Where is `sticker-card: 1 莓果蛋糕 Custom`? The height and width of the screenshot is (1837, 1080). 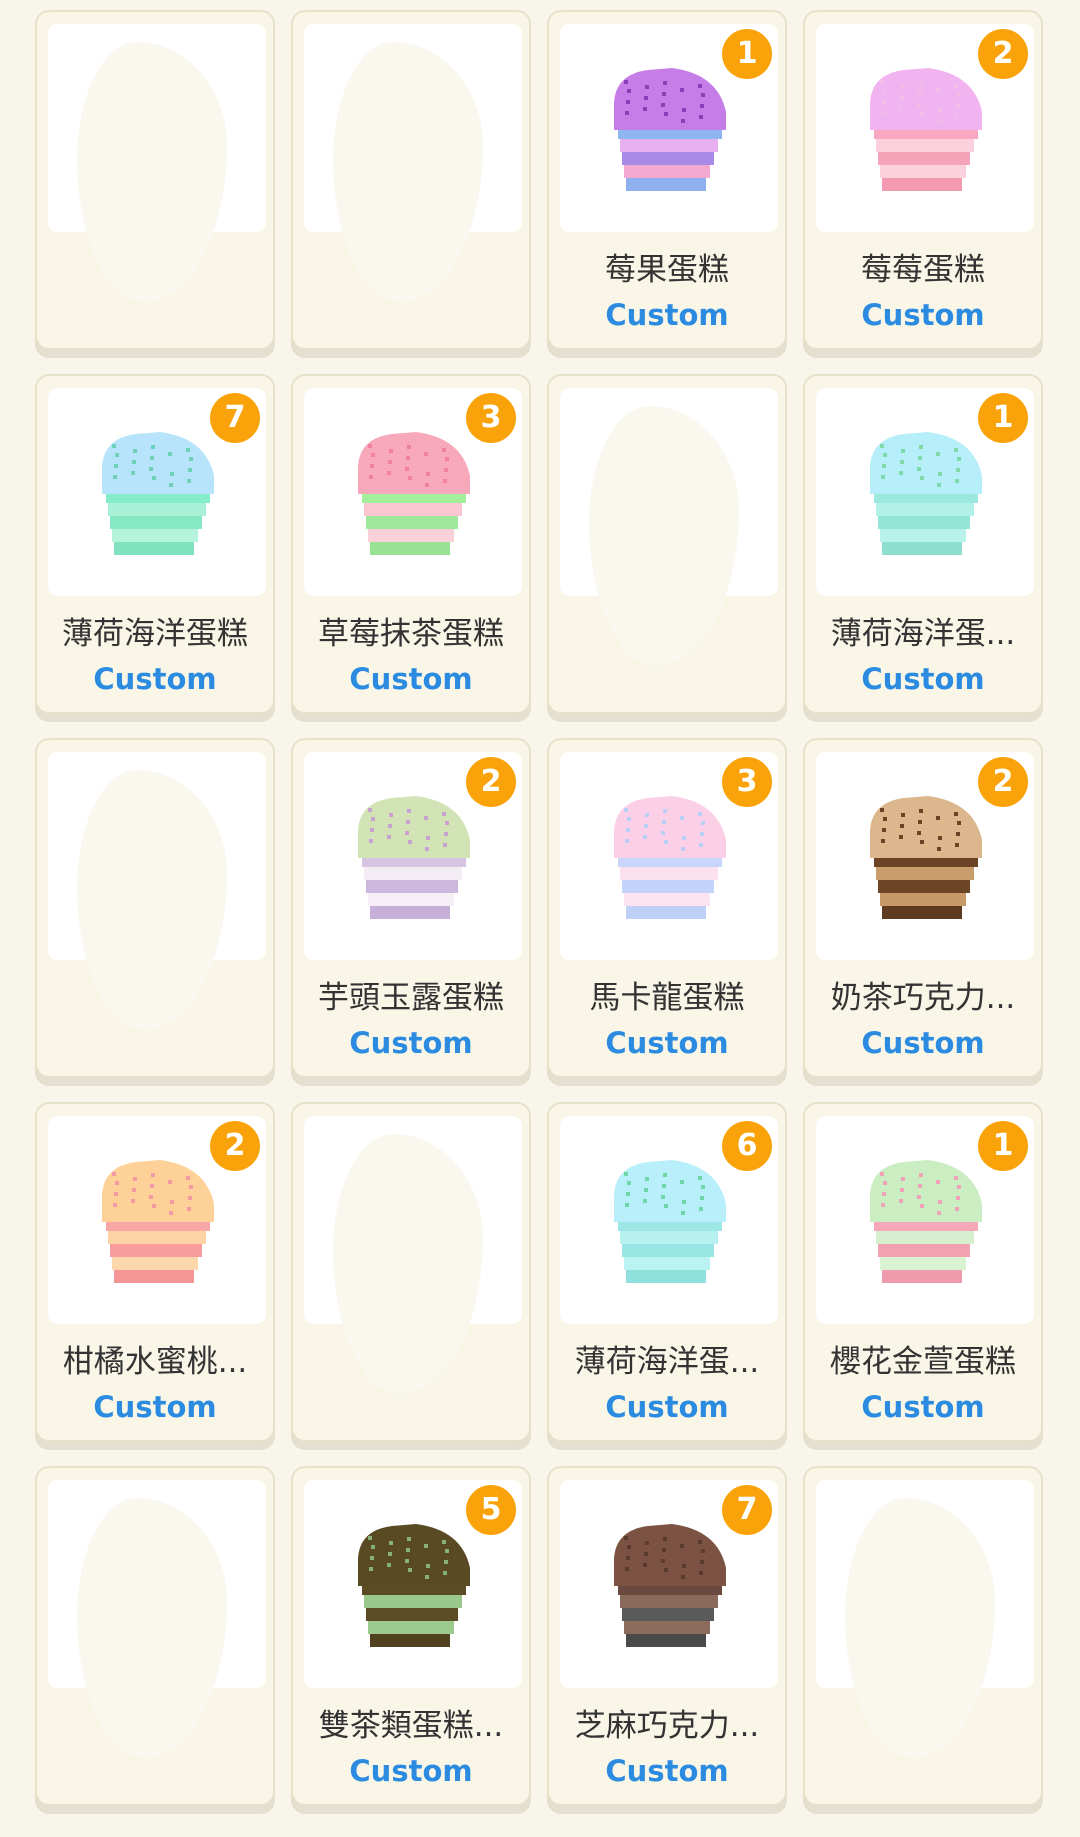 sticker-card: 1 莓果蛋糕 Custom is located at coordinates (667, 180).